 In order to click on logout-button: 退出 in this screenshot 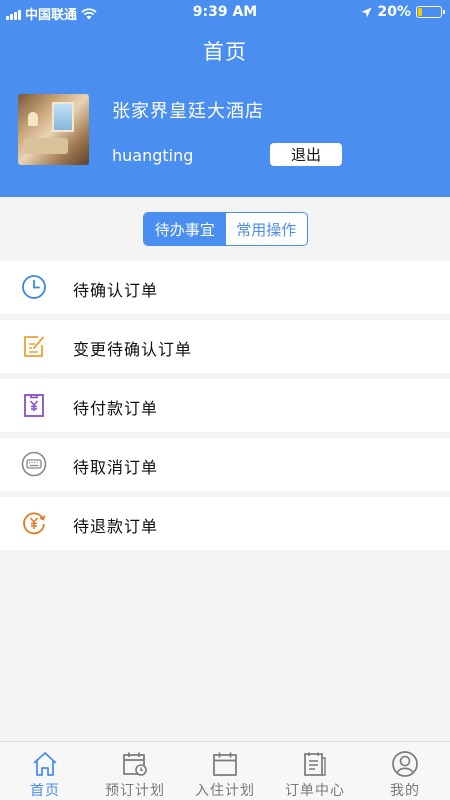, I will do `click(306, 154)`.